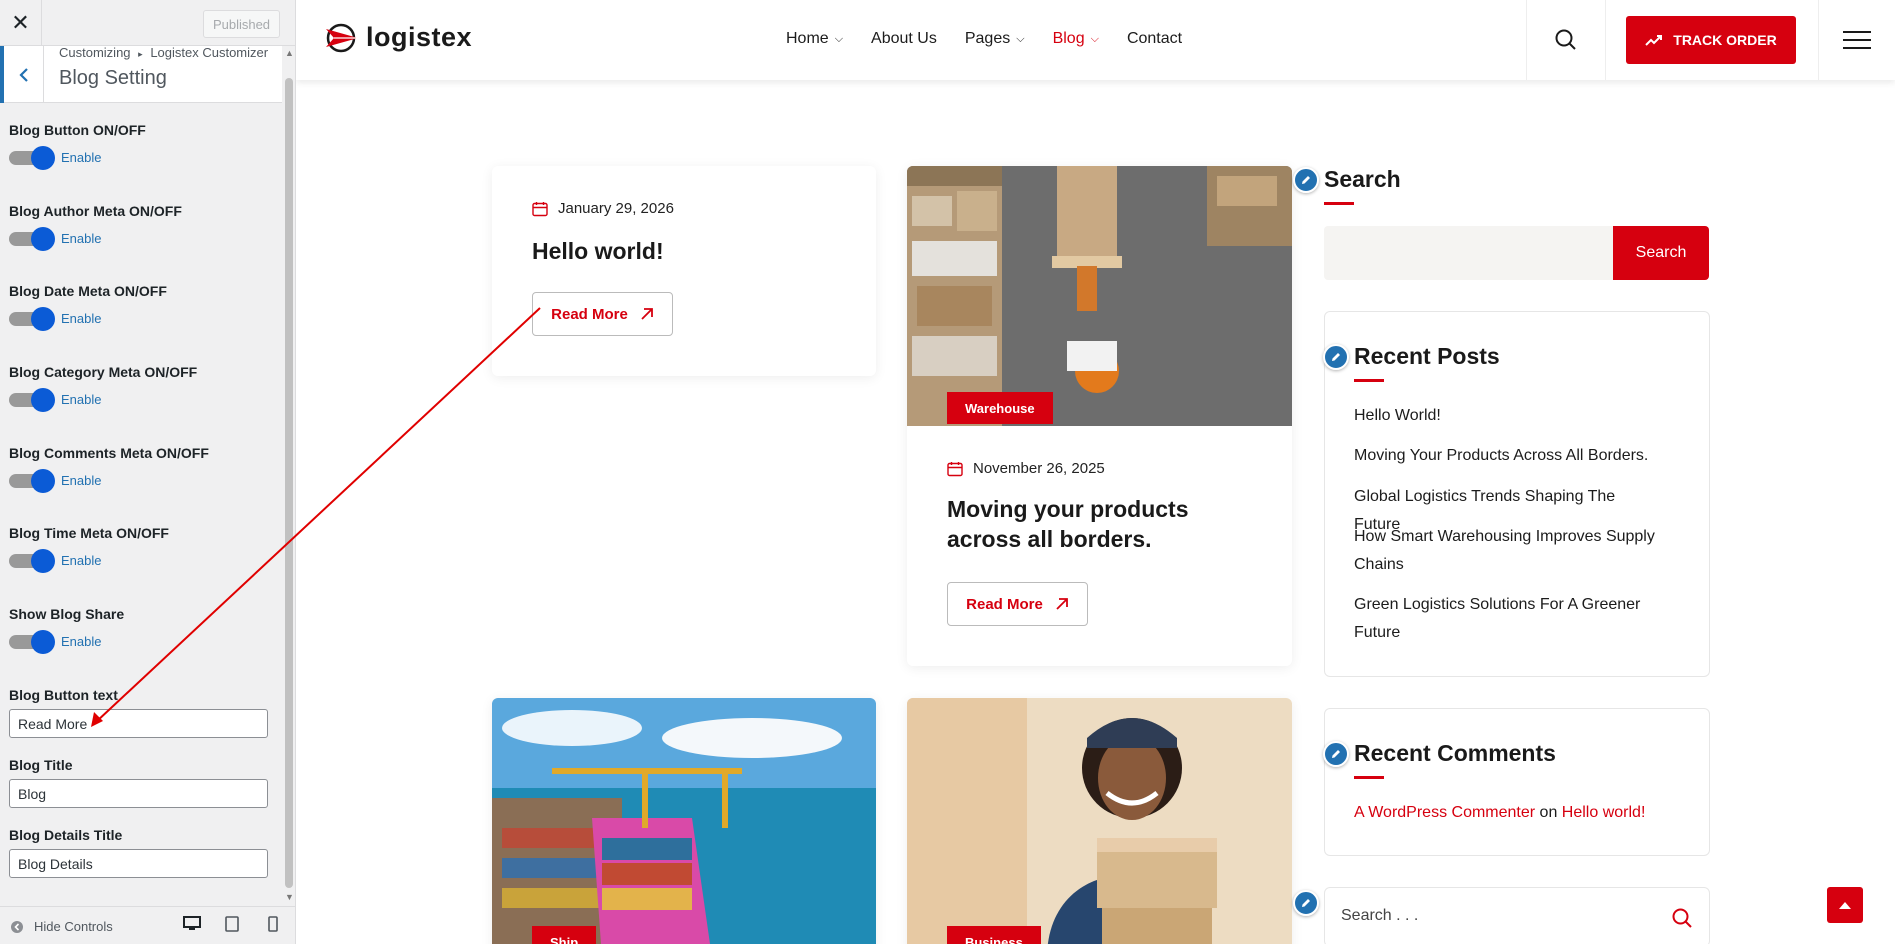  I want to click on comment-author-link: A WordPress Commenter, so click(1444, 812).